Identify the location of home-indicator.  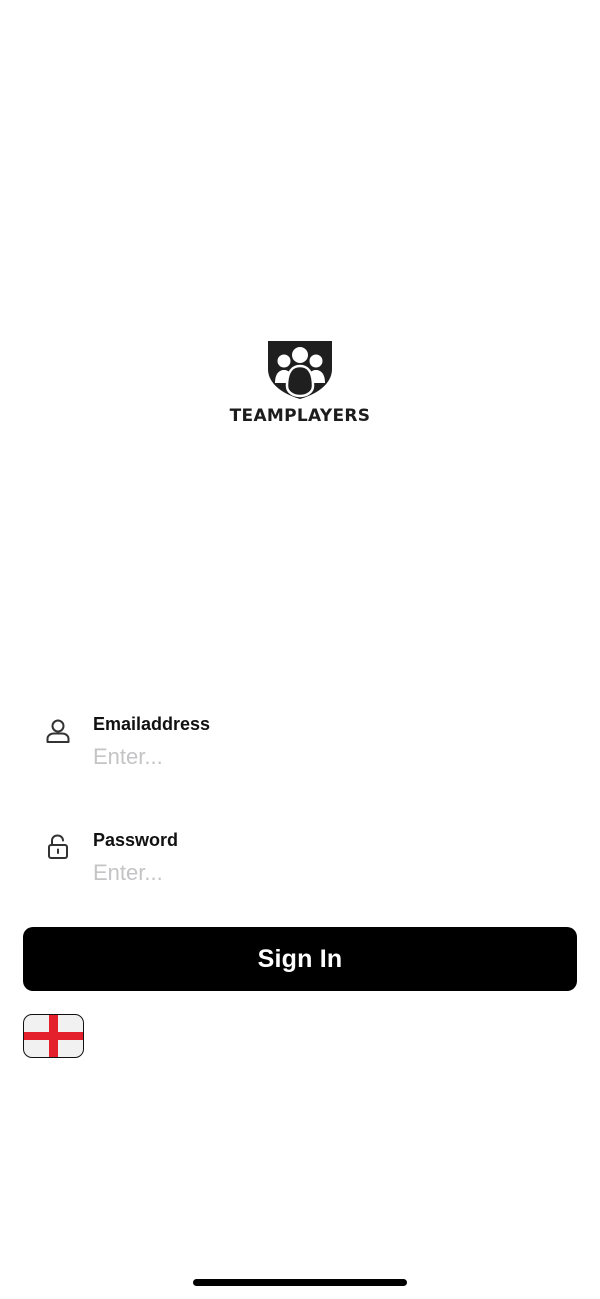
(300, 1282).